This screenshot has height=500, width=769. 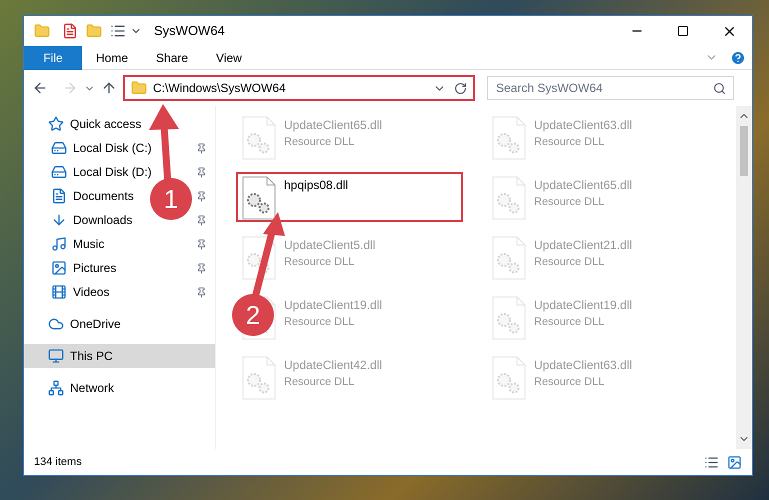 I want to click on details-view-icon, so click(x=711, y=462).